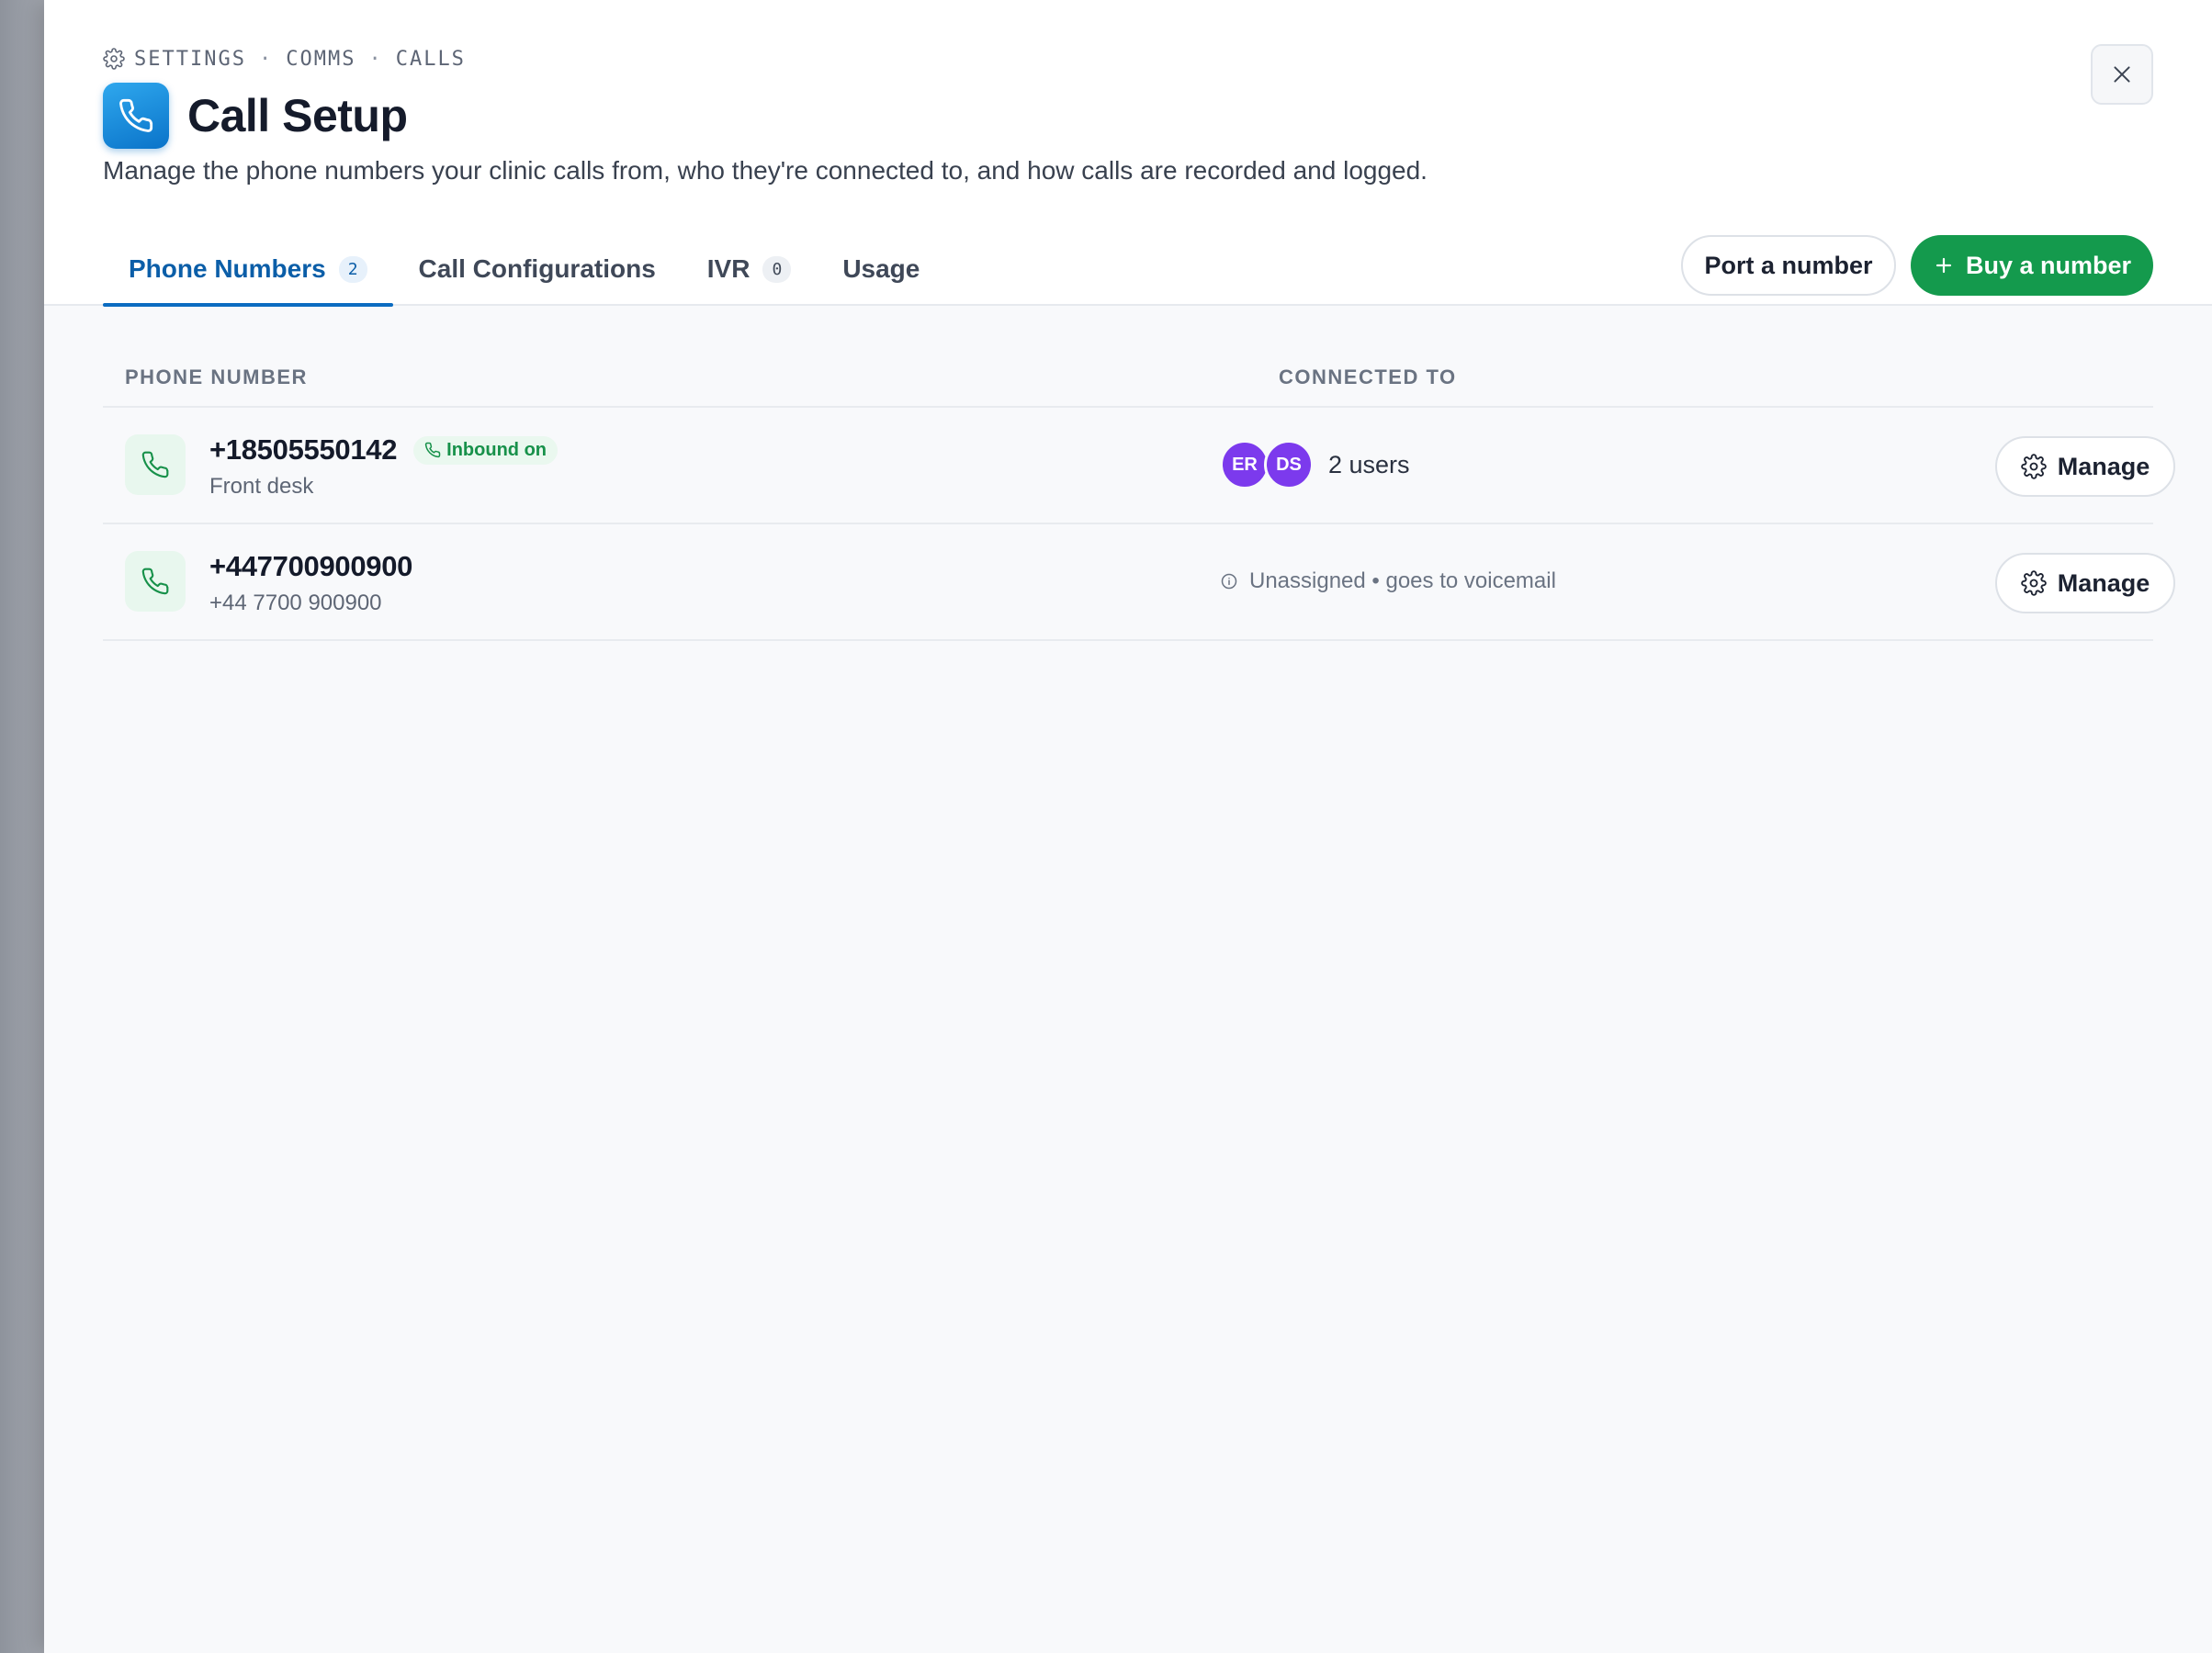 This screenshot has height=1653, width=2212. I want to click on avatar-group: ER DS, so click(1267, 464).